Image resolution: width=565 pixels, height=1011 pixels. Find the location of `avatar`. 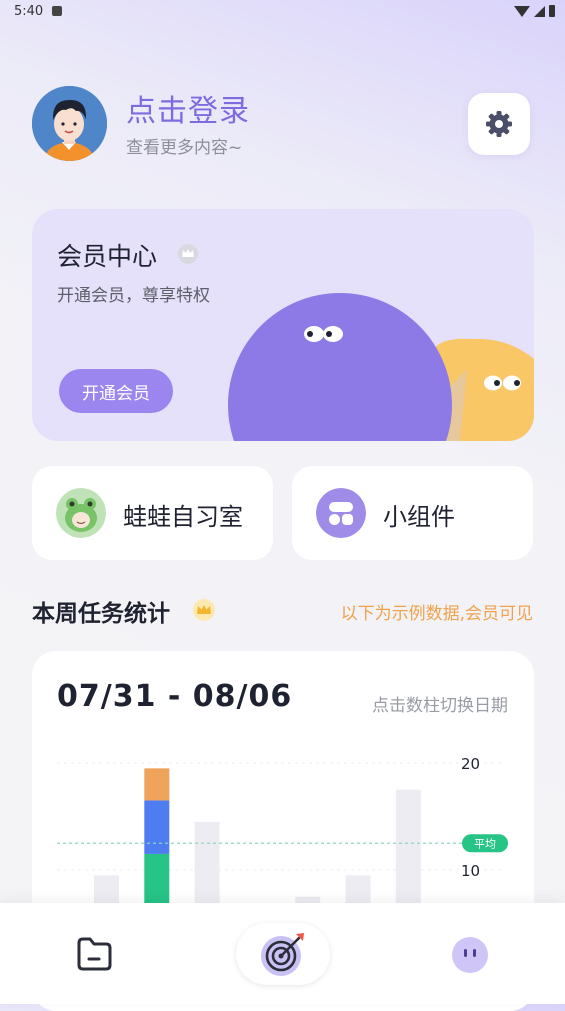

avatar is located at coordinates (69, 123).